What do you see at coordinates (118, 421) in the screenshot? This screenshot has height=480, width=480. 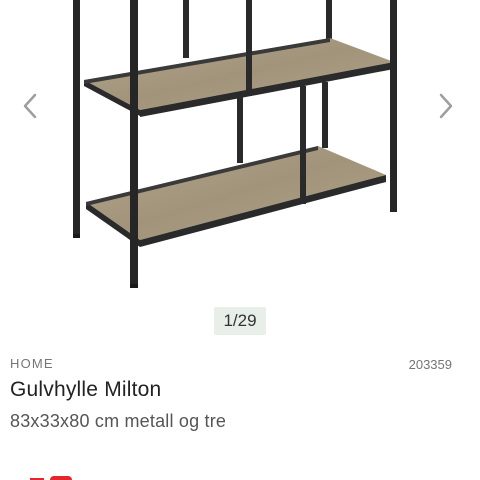 I see `product-subtitle: 83x33x80 cm metall og tre` at bounding box center [118, 421].